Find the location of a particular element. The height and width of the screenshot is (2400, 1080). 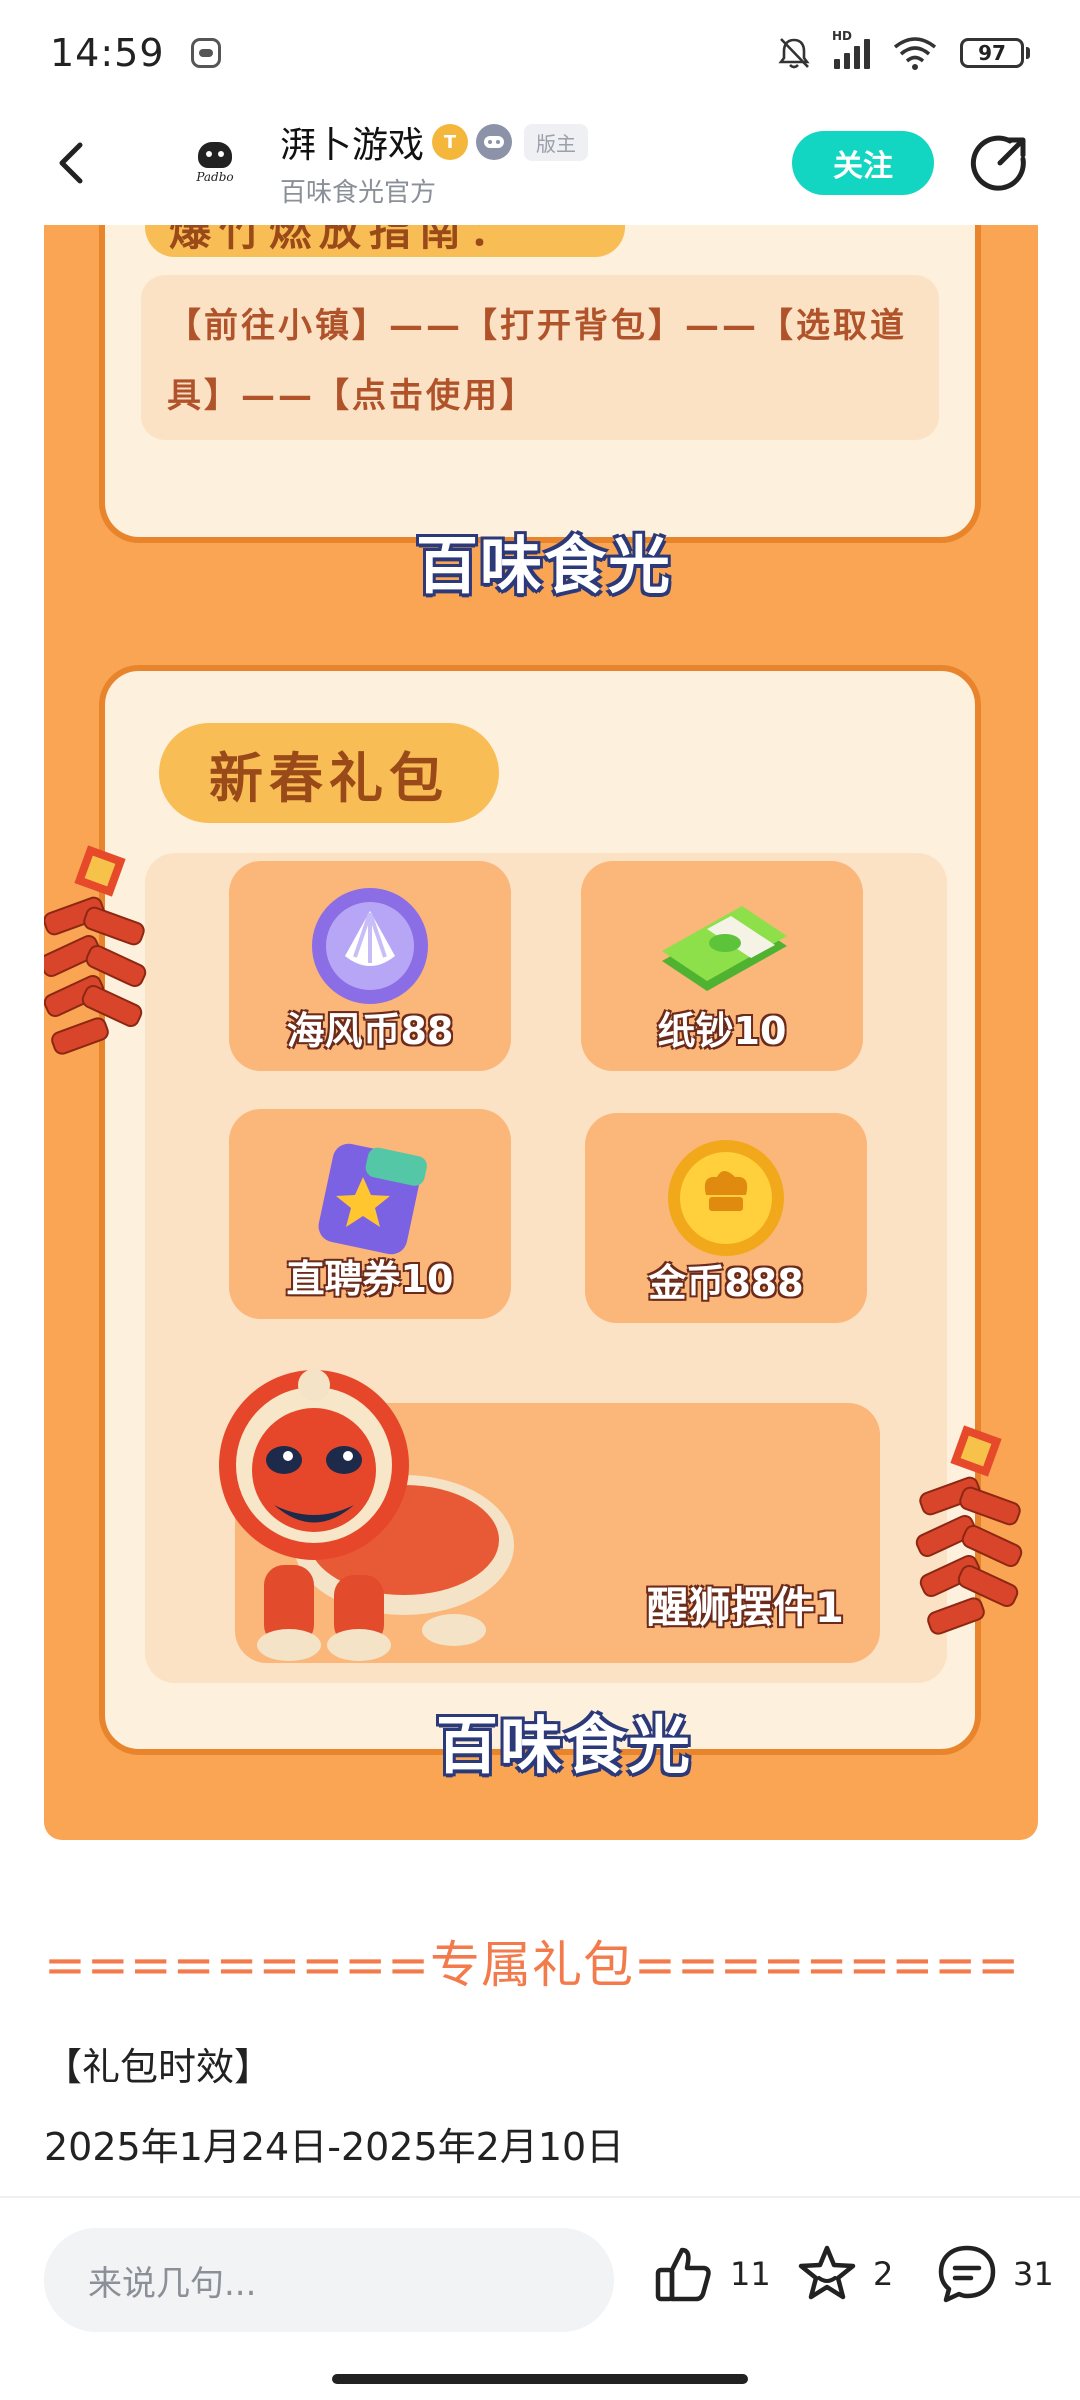

channel-name: 湃卜游戏 is located at coordinates (352, 145).